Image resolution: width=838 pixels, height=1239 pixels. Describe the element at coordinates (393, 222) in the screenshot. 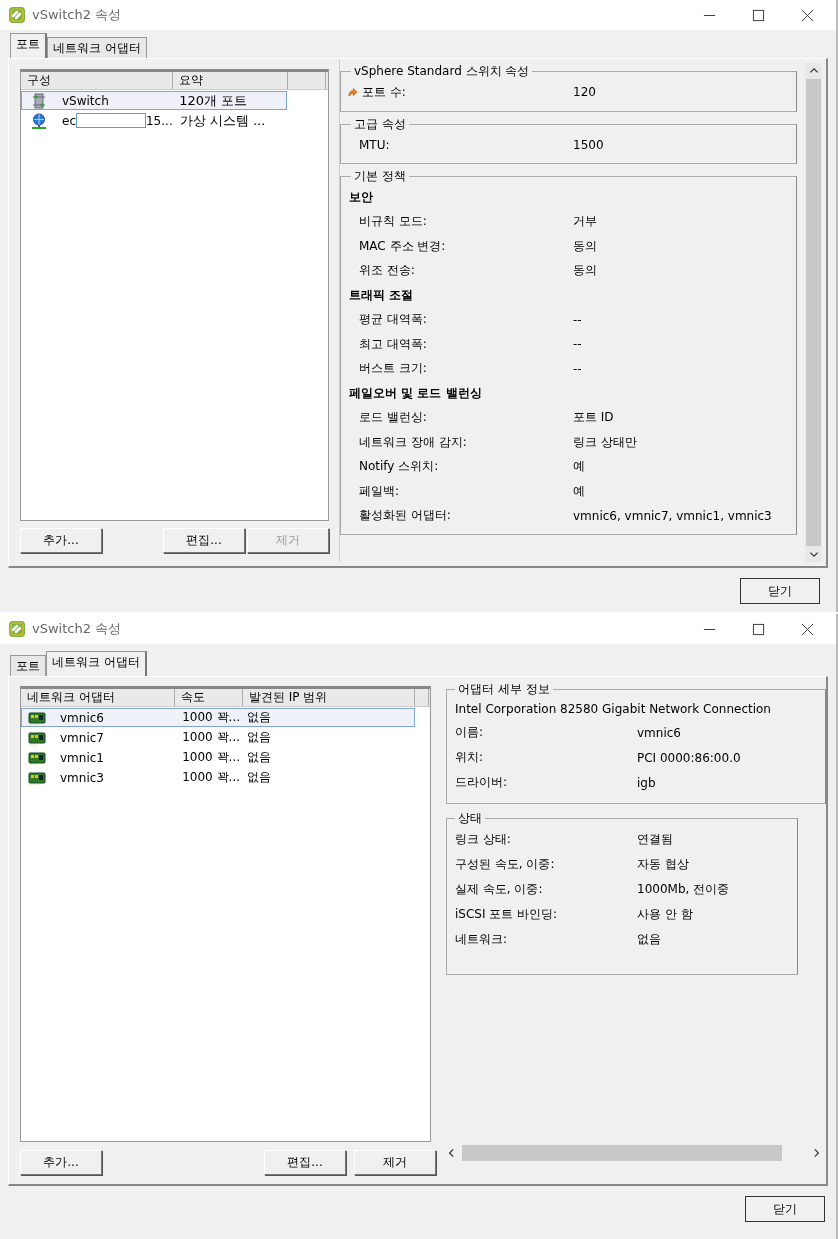

I see `property-label: 비규칙 모드:` at that location.